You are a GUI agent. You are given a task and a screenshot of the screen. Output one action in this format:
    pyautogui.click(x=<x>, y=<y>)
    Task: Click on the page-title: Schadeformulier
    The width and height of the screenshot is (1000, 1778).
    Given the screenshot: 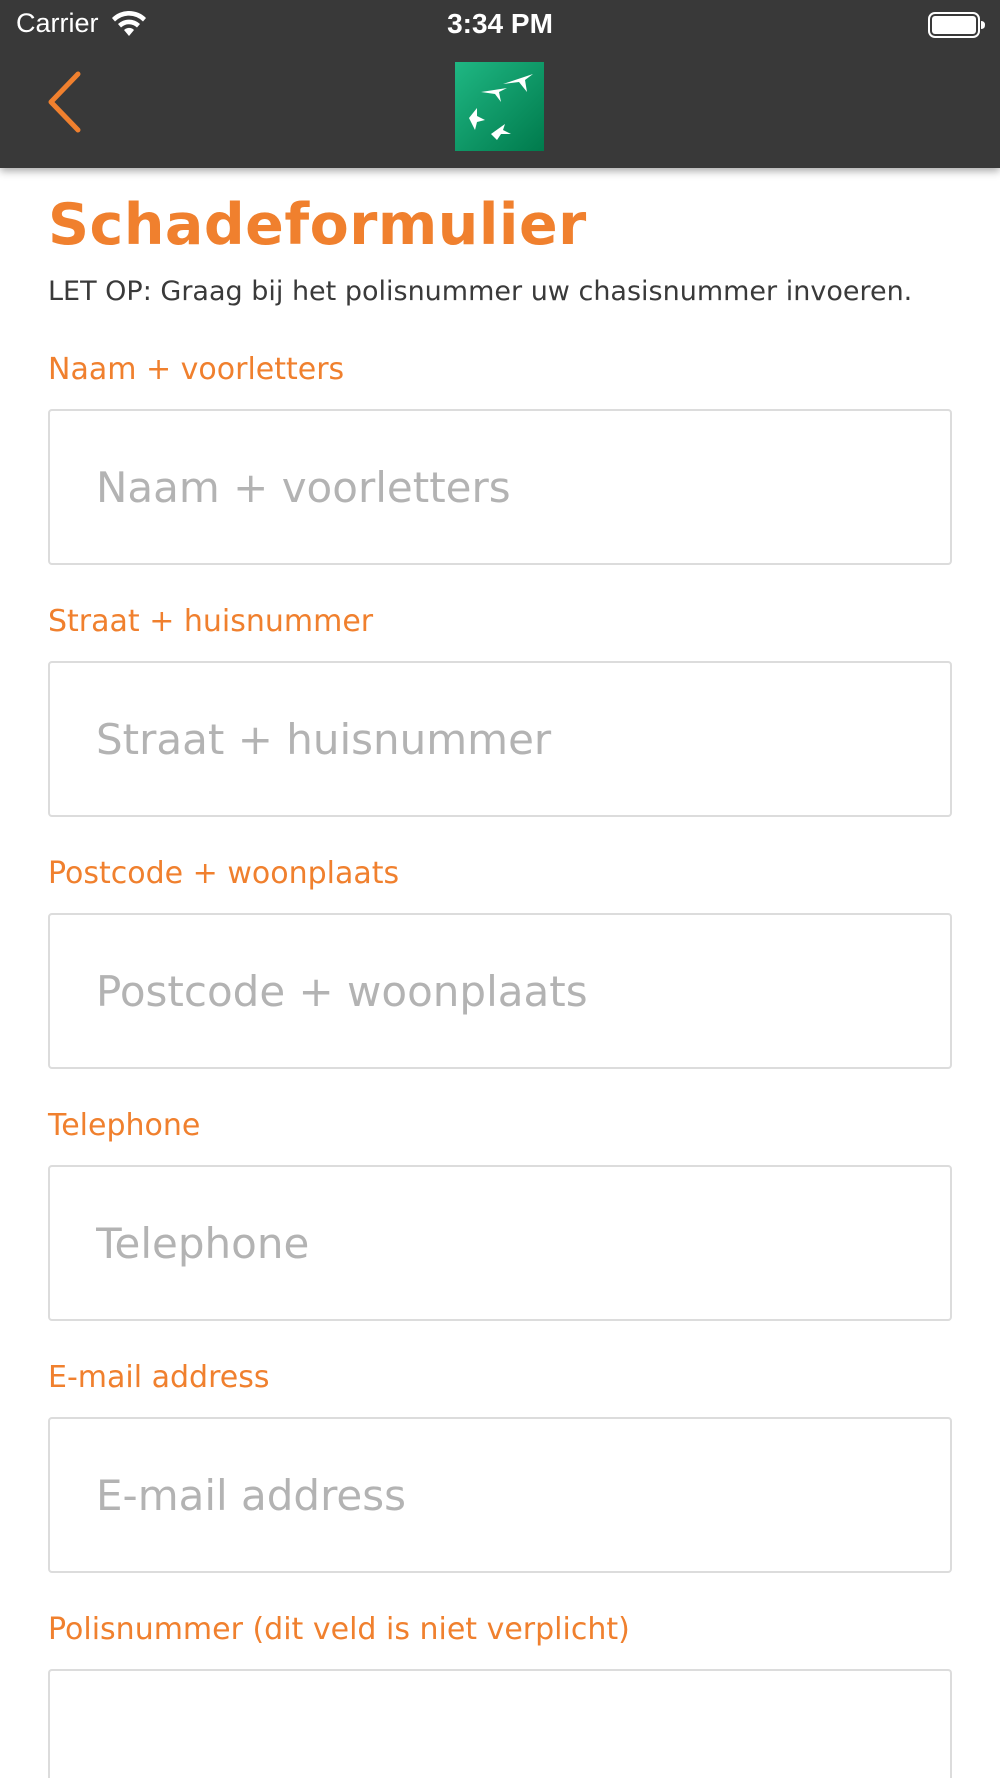 What is the action you would take?
    pyautogui.click(x=317, y=225)
    